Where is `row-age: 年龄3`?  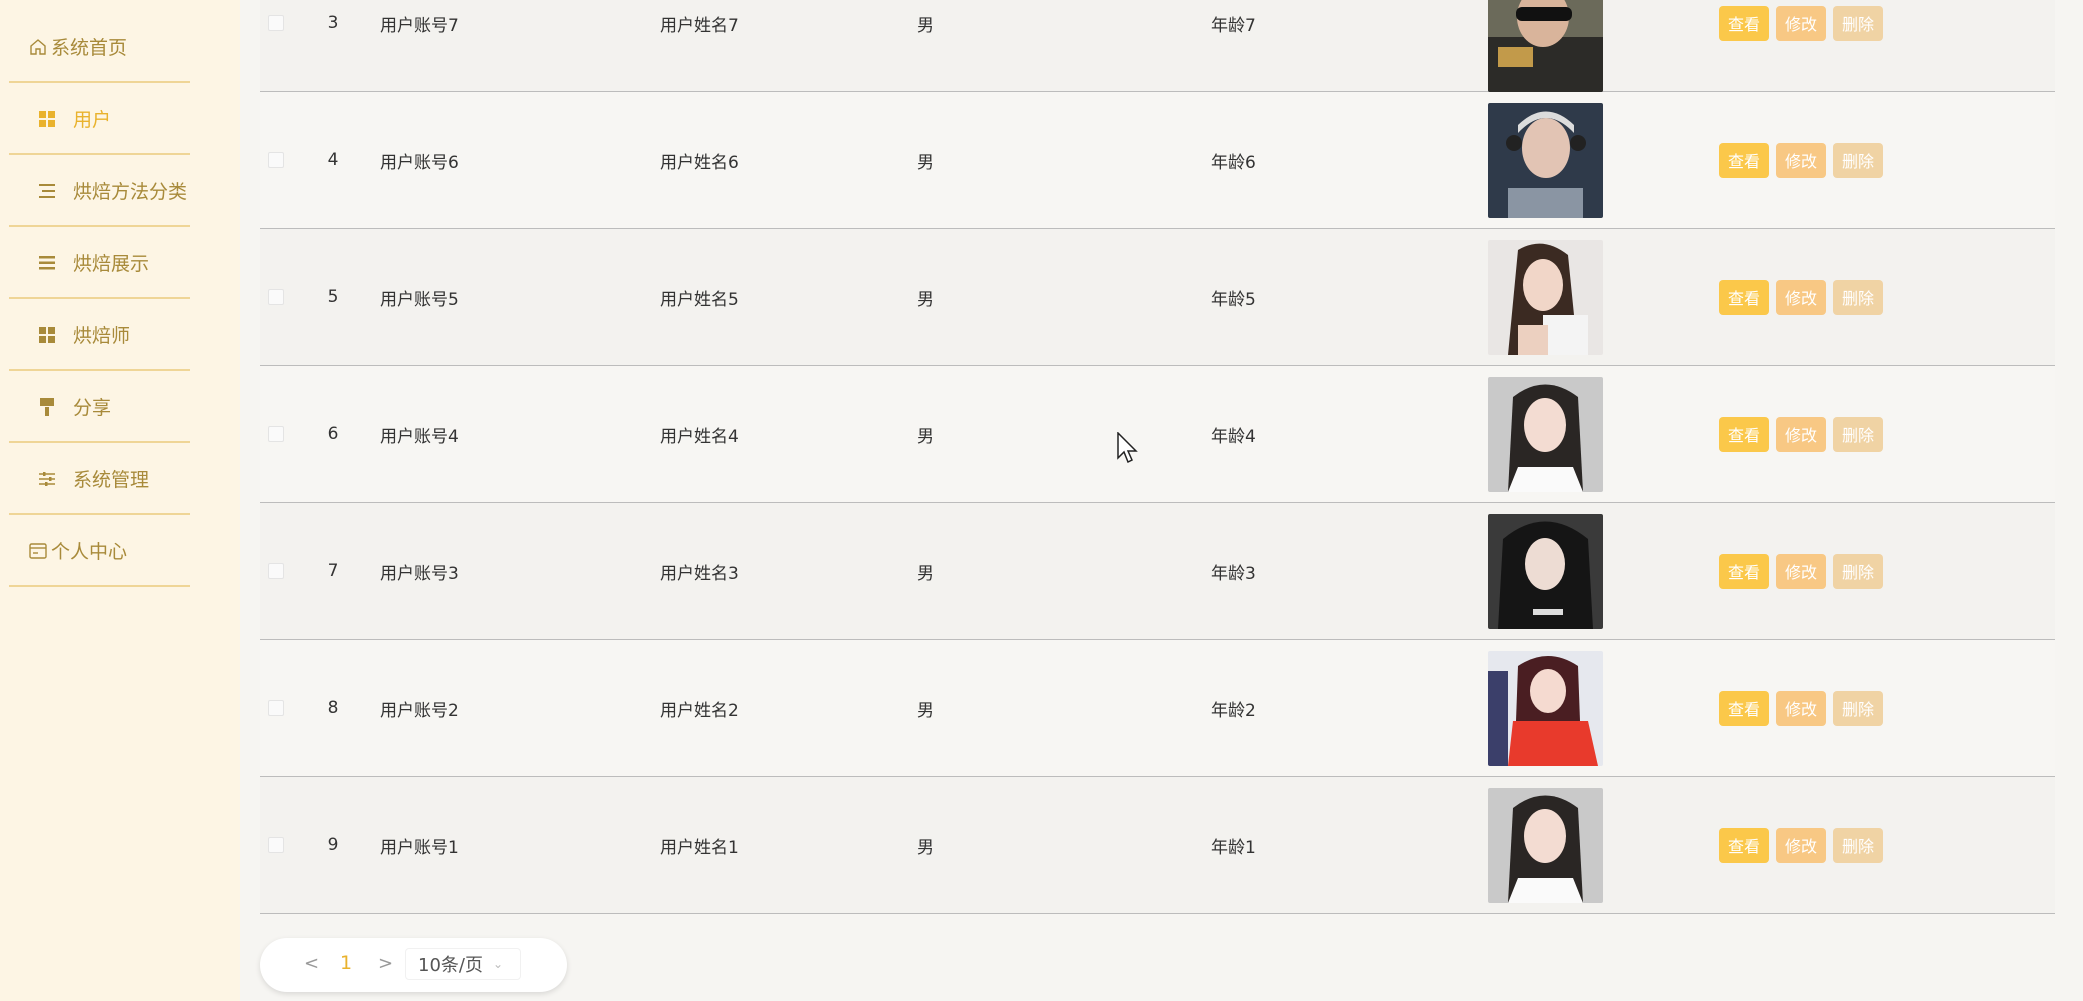 row-age: 年龄3 is located at coordinates (1233, 573).